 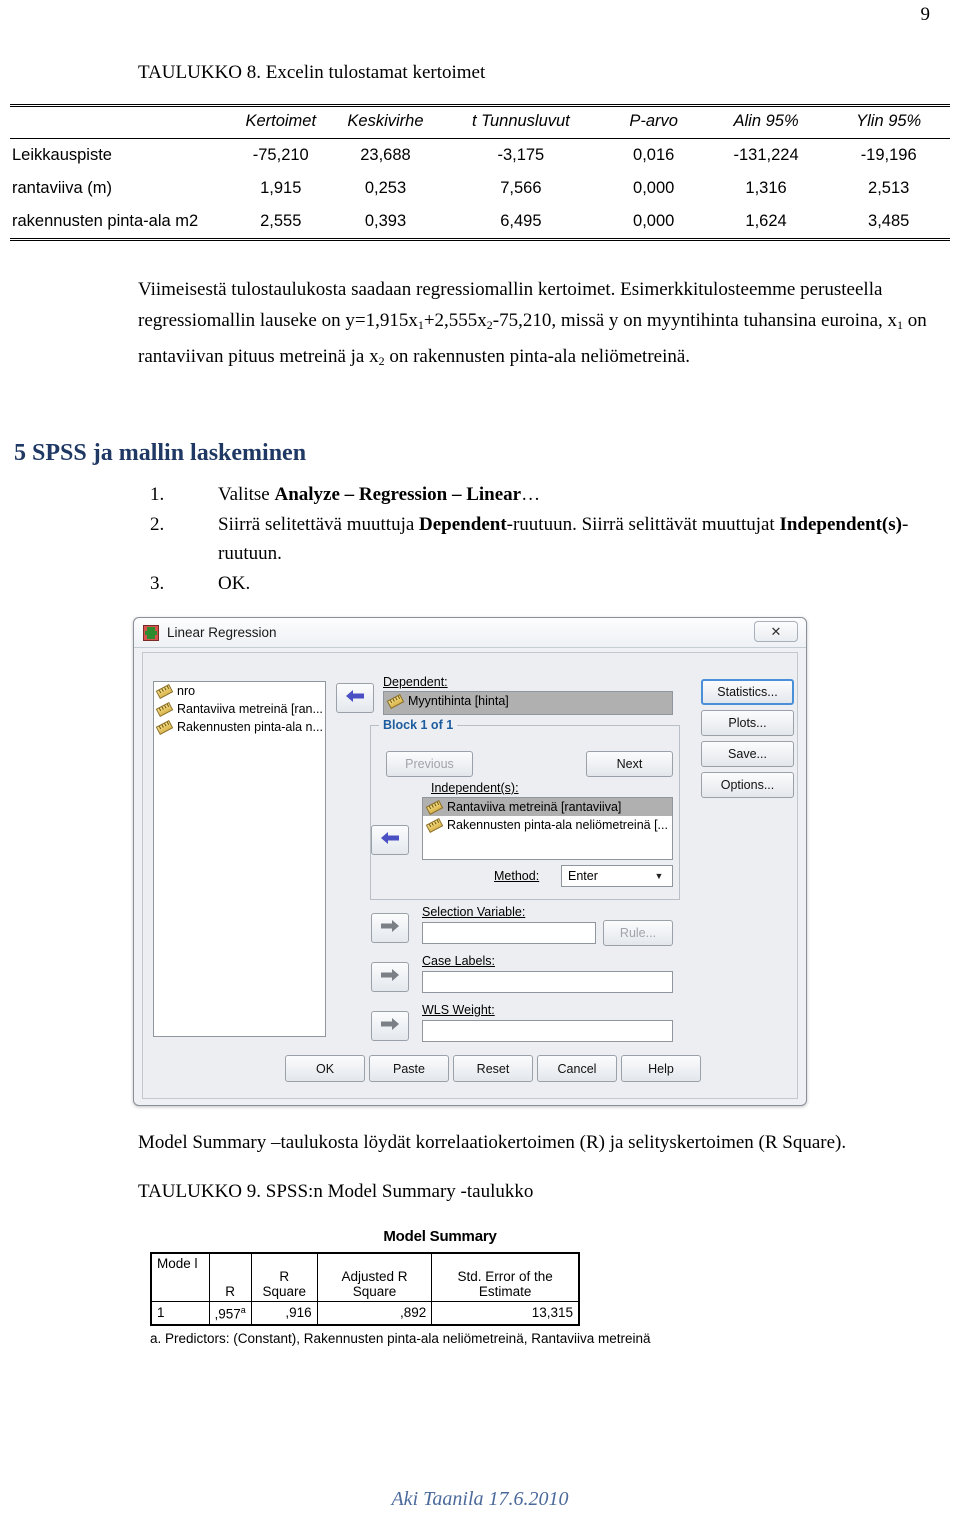 I want to click on cell-model: 1, so click(x=180, y=1313).